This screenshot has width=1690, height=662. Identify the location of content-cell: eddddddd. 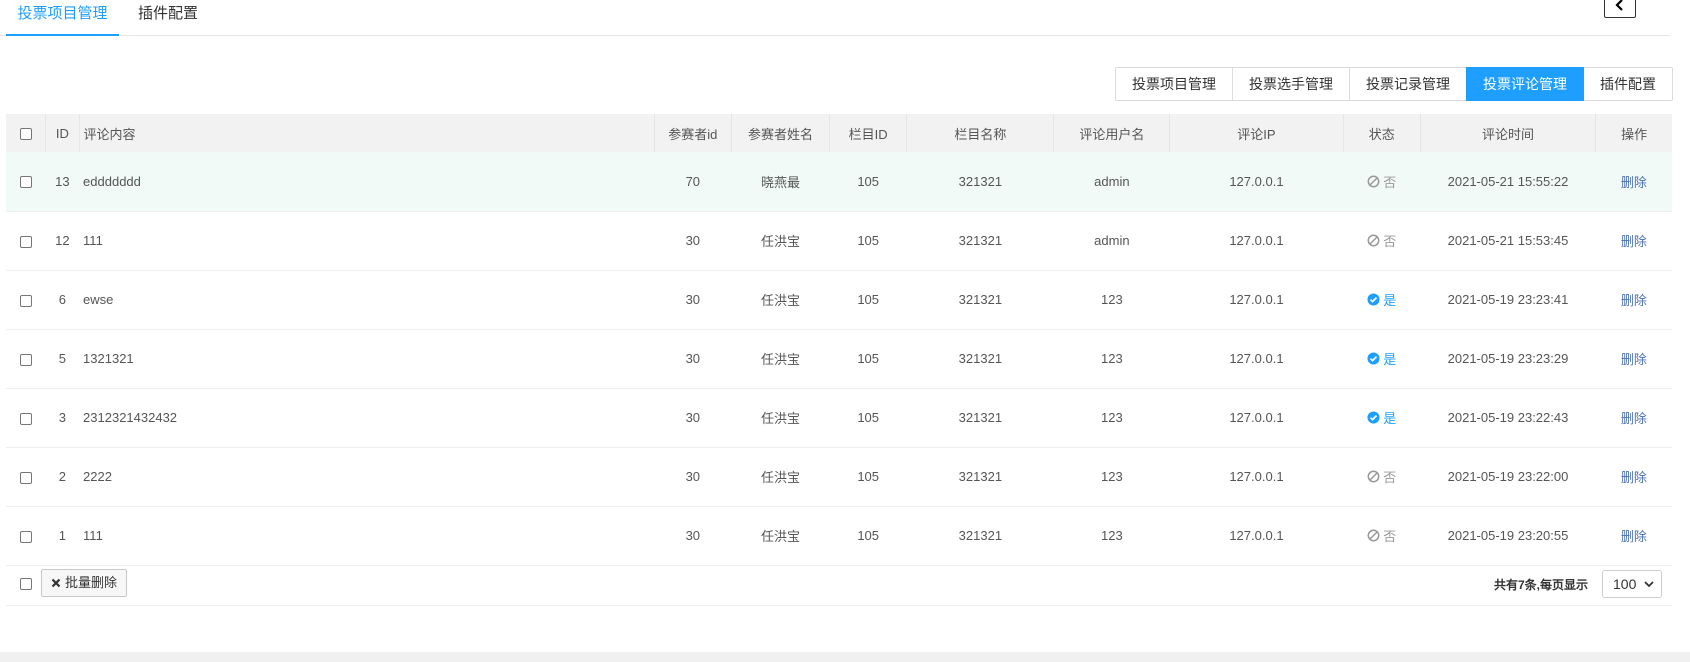
(112, 181).